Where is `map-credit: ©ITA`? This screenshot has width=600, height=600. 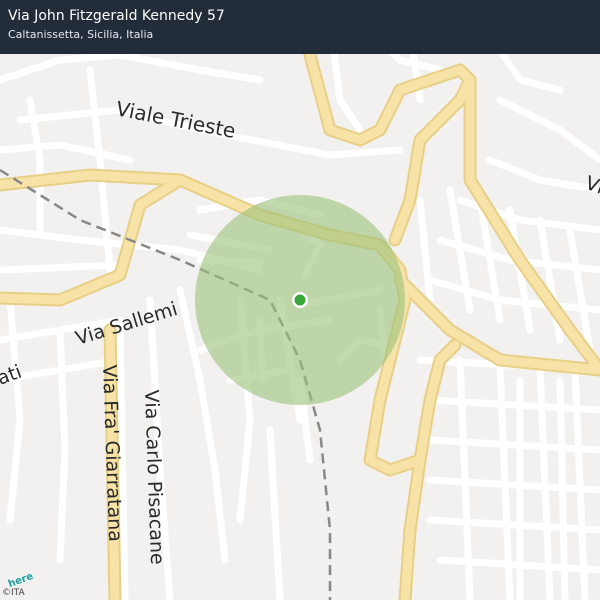 map-credit: ©ITA is located at coordinates (13, 593).